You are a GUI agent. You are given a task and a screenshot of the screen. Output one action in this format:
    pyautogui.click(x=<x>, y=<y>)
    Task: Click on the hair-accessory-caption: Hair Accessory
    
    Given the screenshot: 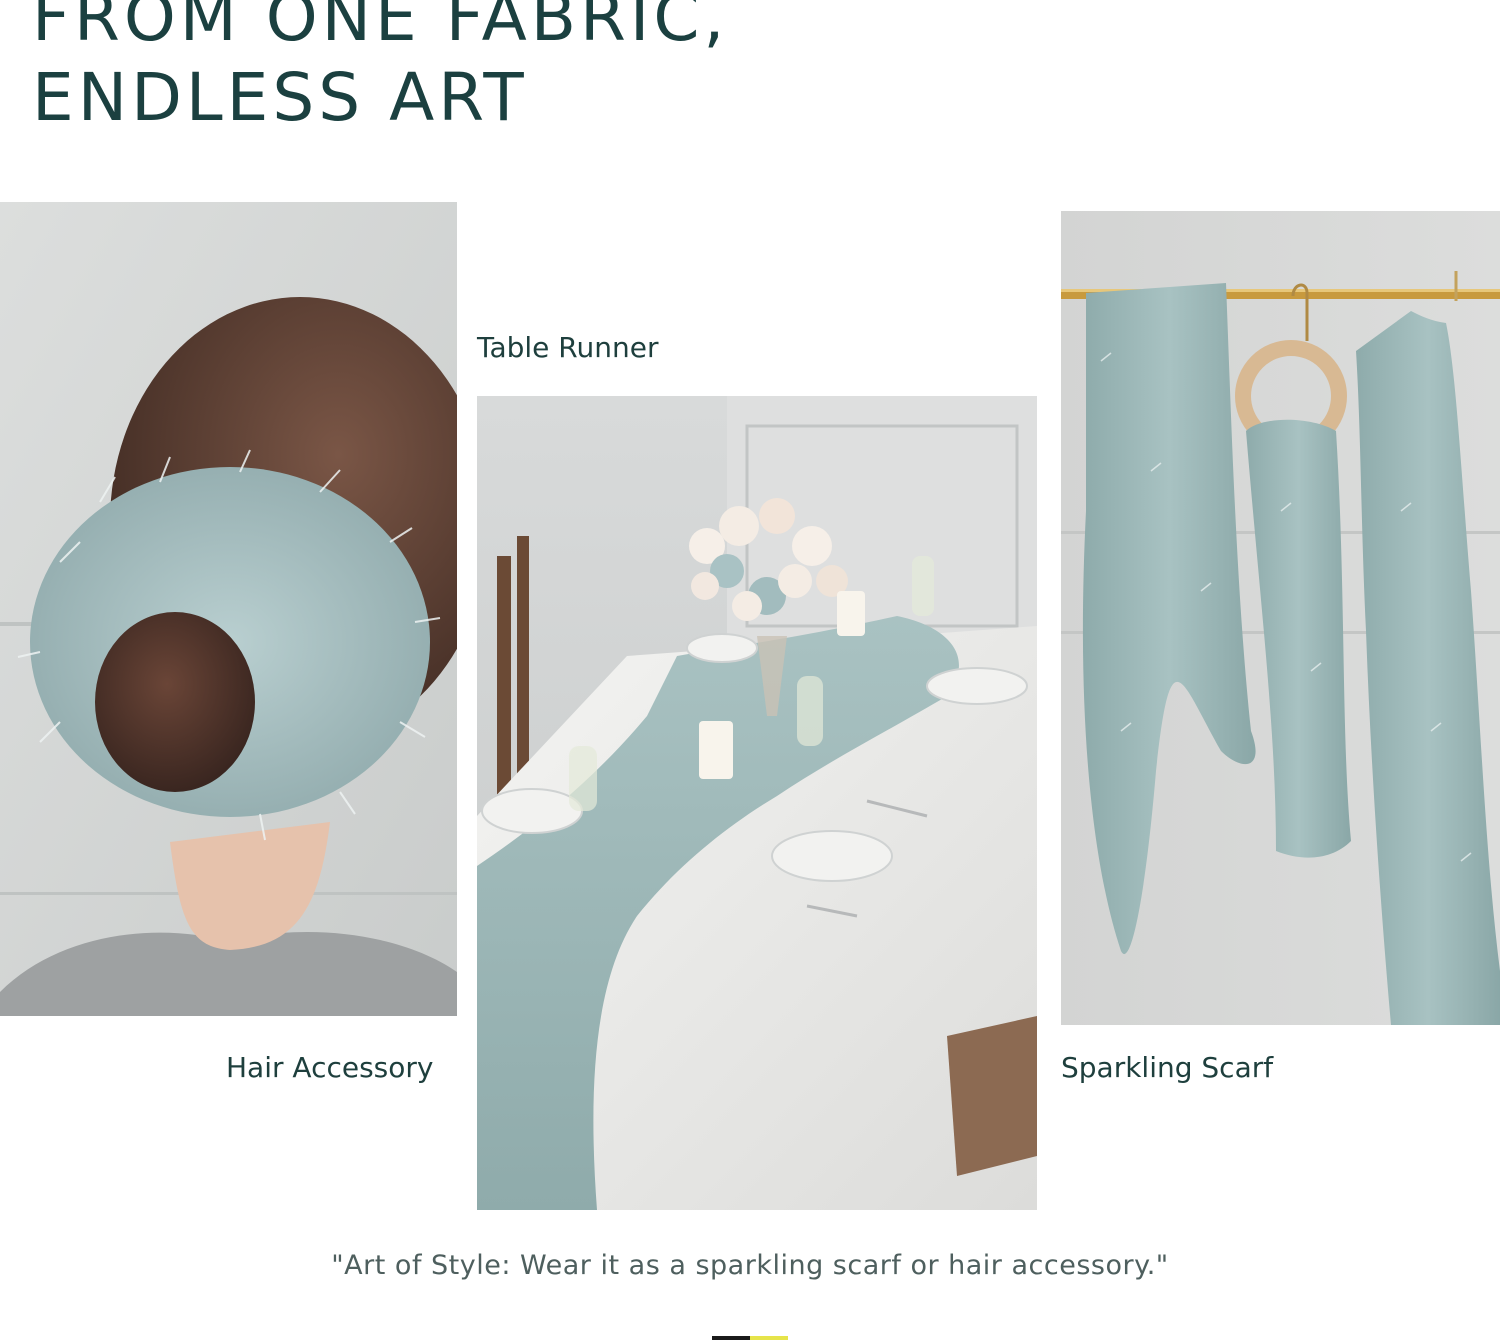 What is the action you would take?
    pyautogui.click(x=330, y=1067)
    